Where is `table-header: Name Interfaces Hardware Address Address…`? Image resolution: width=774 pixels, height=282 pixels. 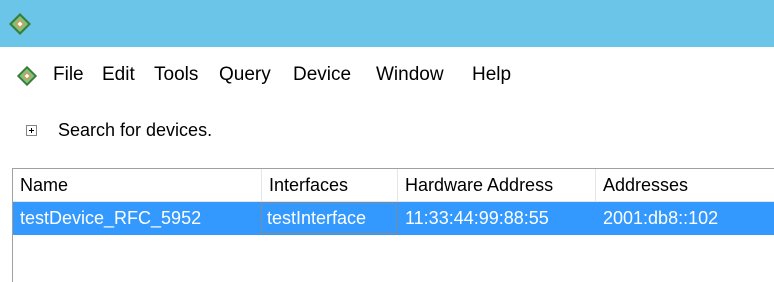 table-header: Name Interfaces Hardware Address Address… is located at coordinates (393, 185).